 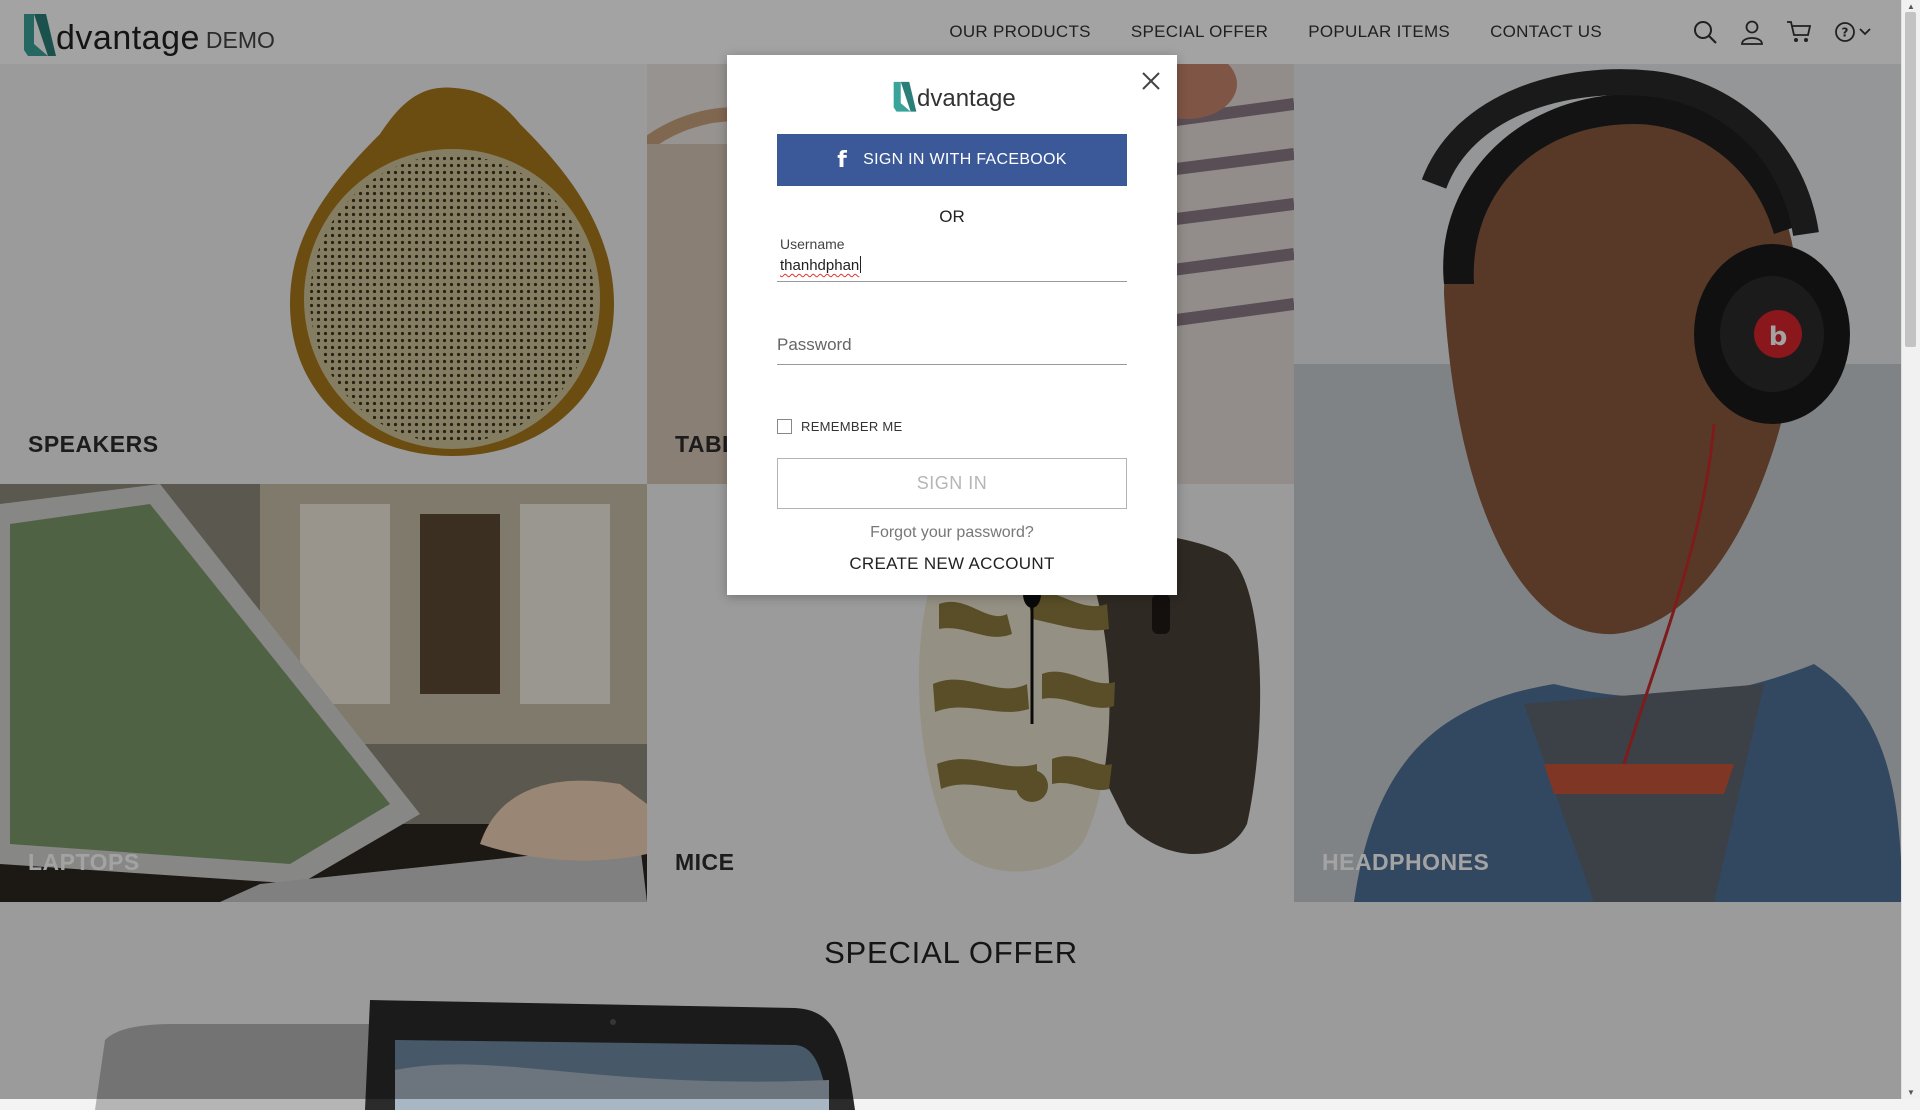 What do you see at coordinates (1910, 179) in the screenshot?
I see `scroll-thumb` at bounding box center [1910, 179].